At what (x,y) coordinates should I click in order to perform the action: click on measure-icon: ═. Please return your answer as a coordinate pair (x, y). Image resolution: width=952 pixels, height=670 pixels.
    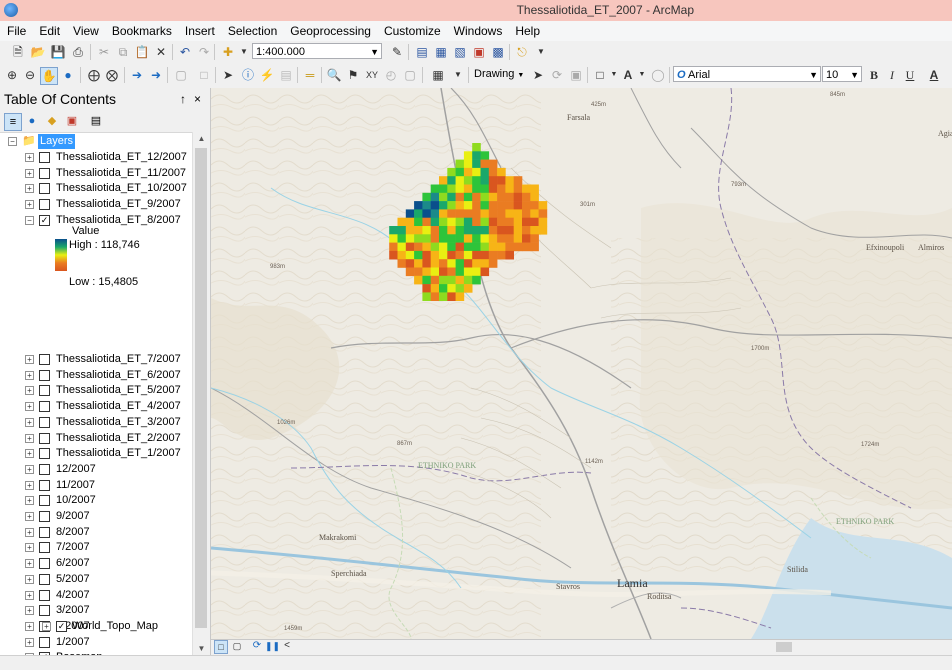
    Looking at the image, I should click on (310, 75).